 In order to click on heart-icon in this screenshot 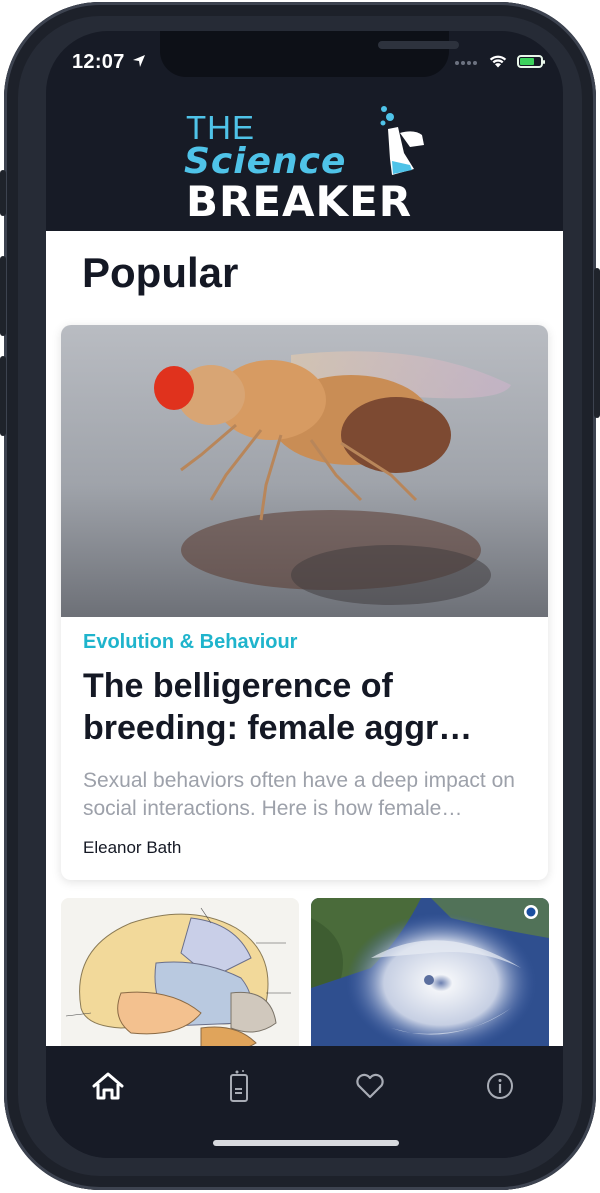, I will do `click(370, 1086)`.